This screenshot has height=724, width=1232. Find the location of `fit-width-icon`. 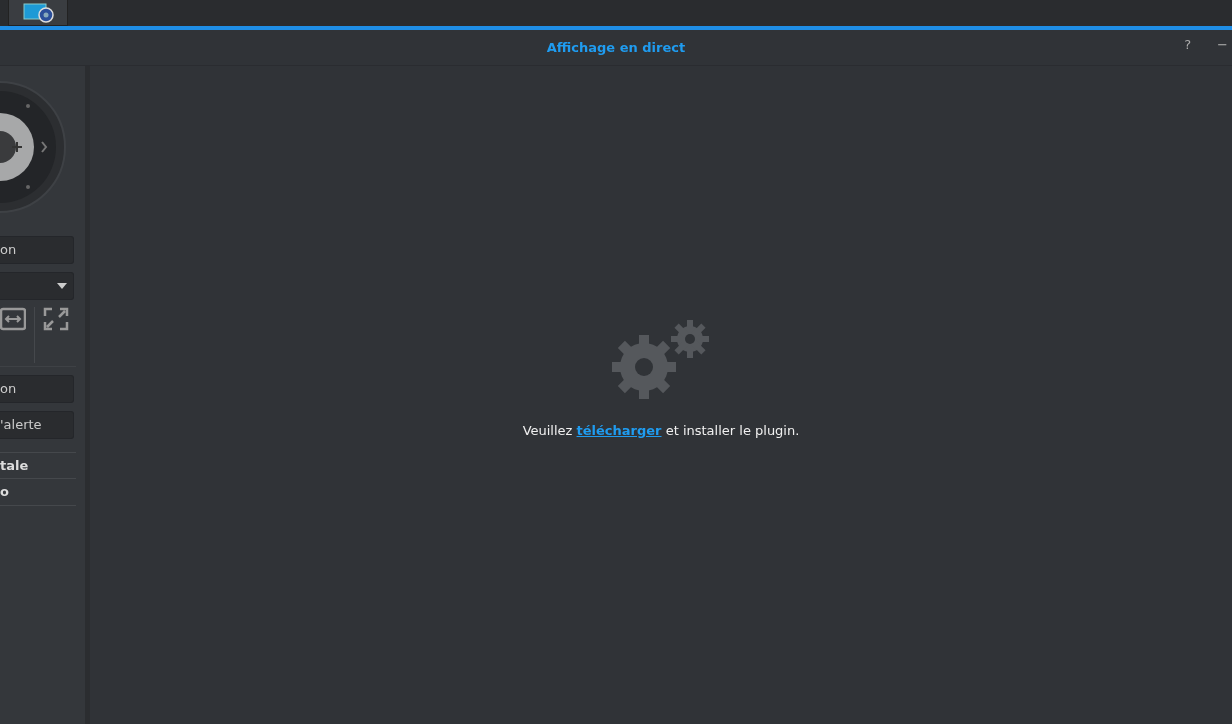

fit-width-icon is located at coordinates (13, 318).